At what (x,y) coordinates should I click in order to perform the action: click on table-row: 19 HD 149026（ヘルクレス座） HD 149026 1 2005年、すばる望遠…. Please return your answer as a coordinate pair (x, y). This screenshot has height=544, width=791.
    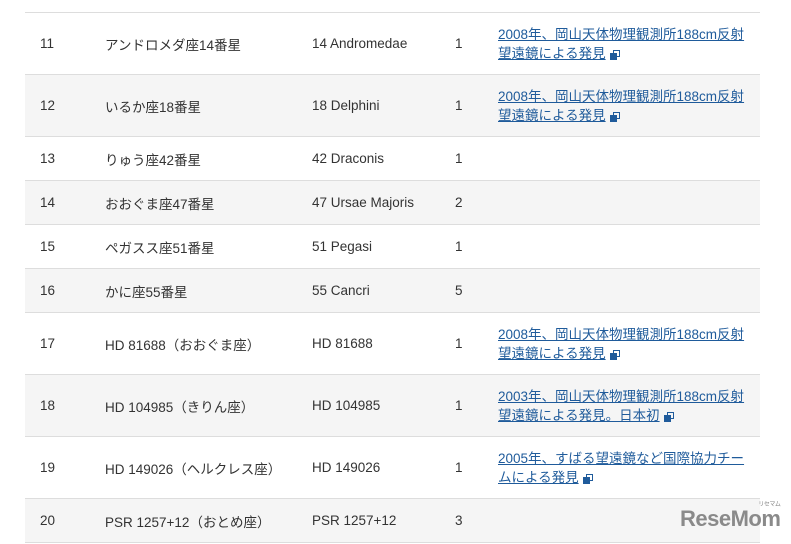
    Looking at the image, I should click on (392, 467).